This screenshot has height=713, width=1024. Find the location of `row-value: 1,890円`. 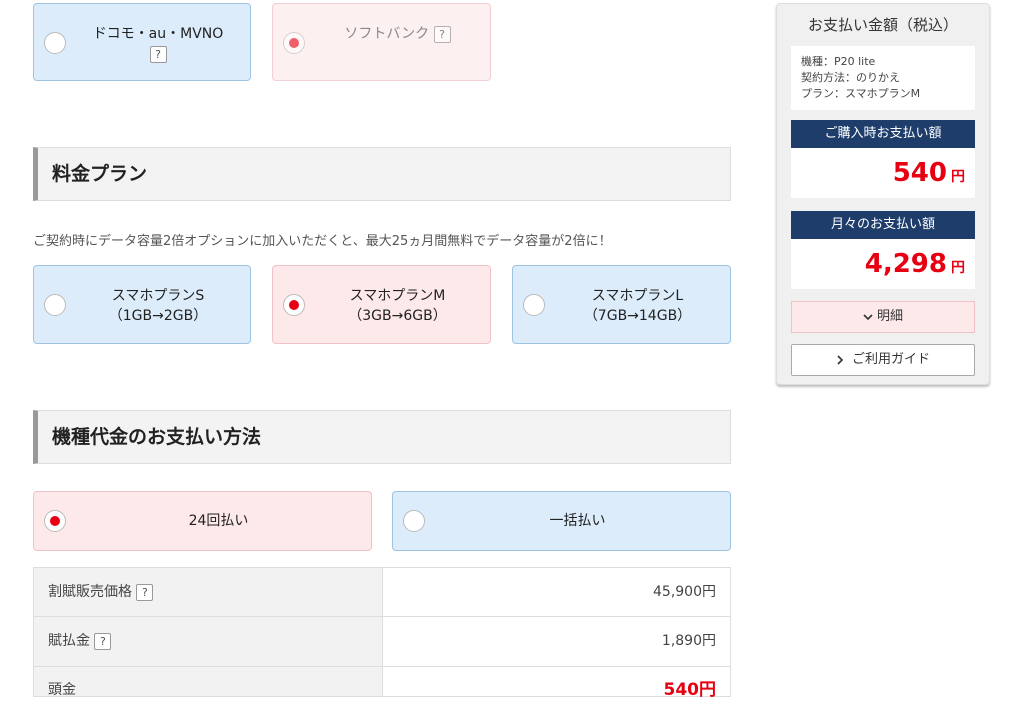

row-value: 1,890円 is located at coordinates (688, 641).